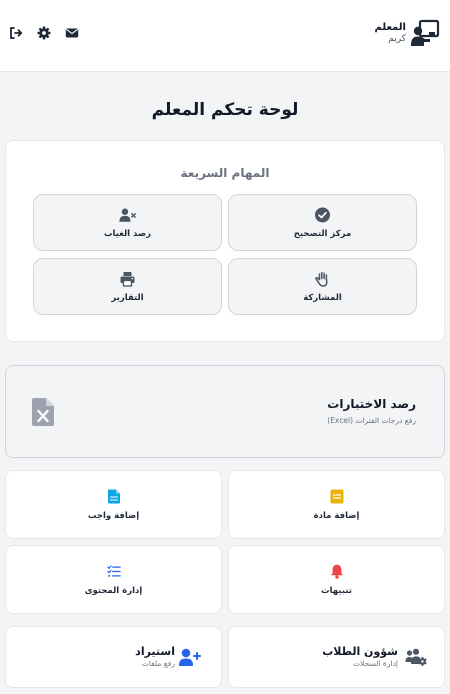 The width and height of the screenshot is (450, 694). I want to click on users-gear-icon, so click(416, 657).